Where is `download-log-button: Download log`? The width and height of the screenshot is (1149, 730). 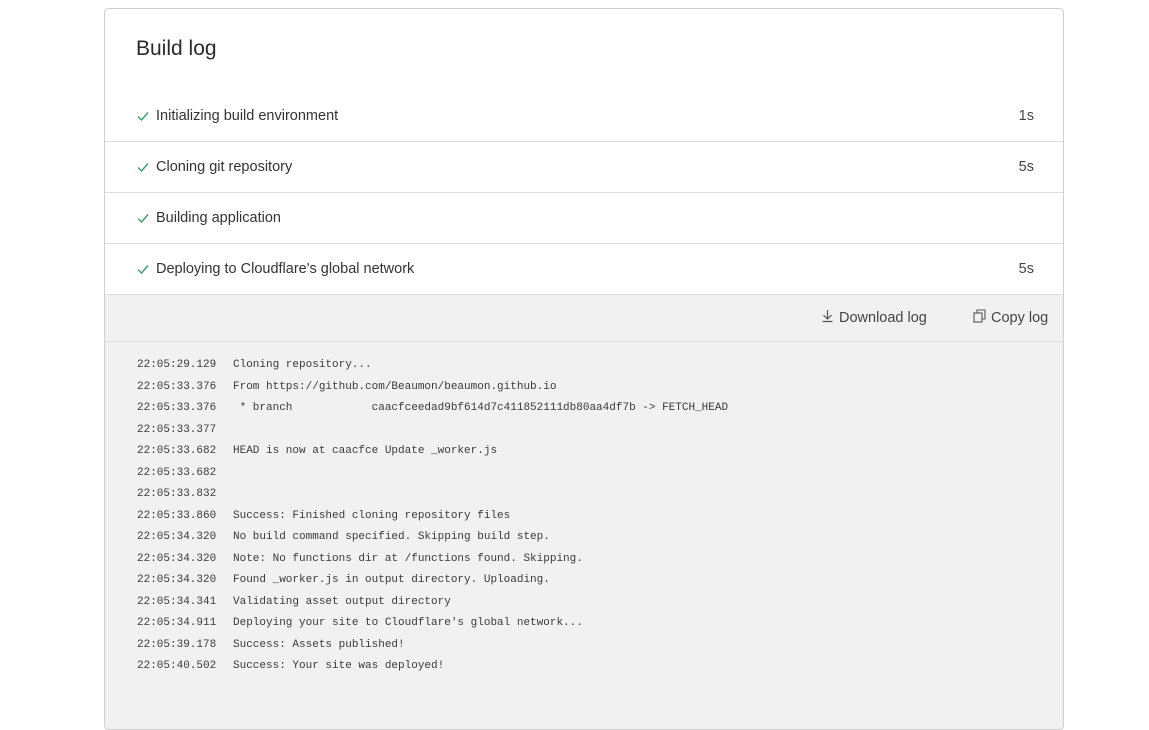 download-log-button: Download log is located at coordinates (874, 318).